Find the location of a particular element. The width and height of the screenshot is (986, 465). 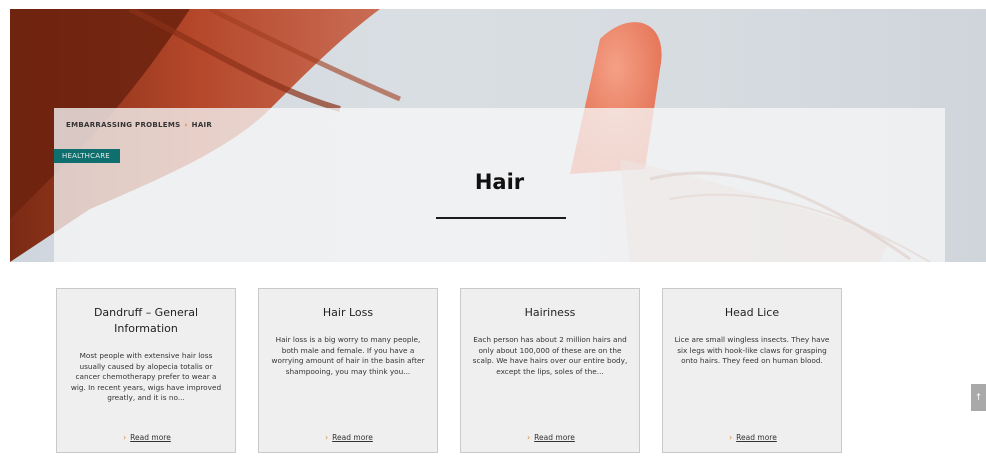

card-title: Dandruff – General Information is located at coordinates (146, 321).